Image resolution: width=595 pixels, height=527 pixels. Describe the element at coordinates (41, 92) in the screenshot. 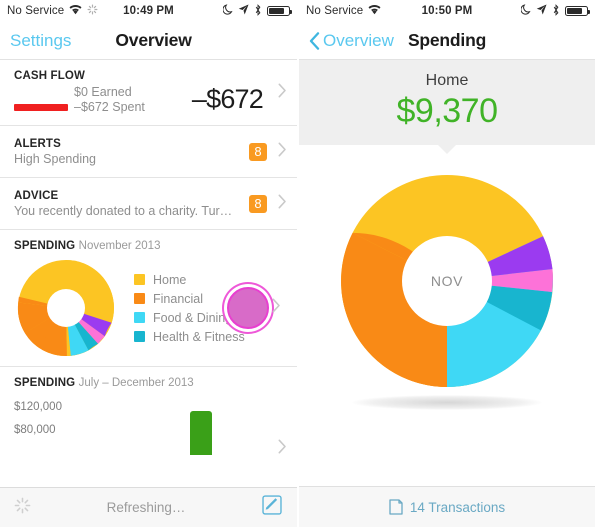

I see `earned-bar-slot` at that location.